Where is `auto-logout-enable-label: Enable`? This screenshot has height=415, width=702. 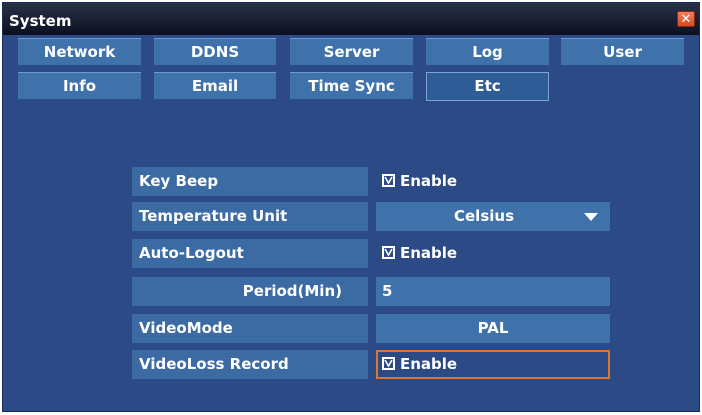
auto-logout-enable-label: Enable is located at coordinates (429, 253).